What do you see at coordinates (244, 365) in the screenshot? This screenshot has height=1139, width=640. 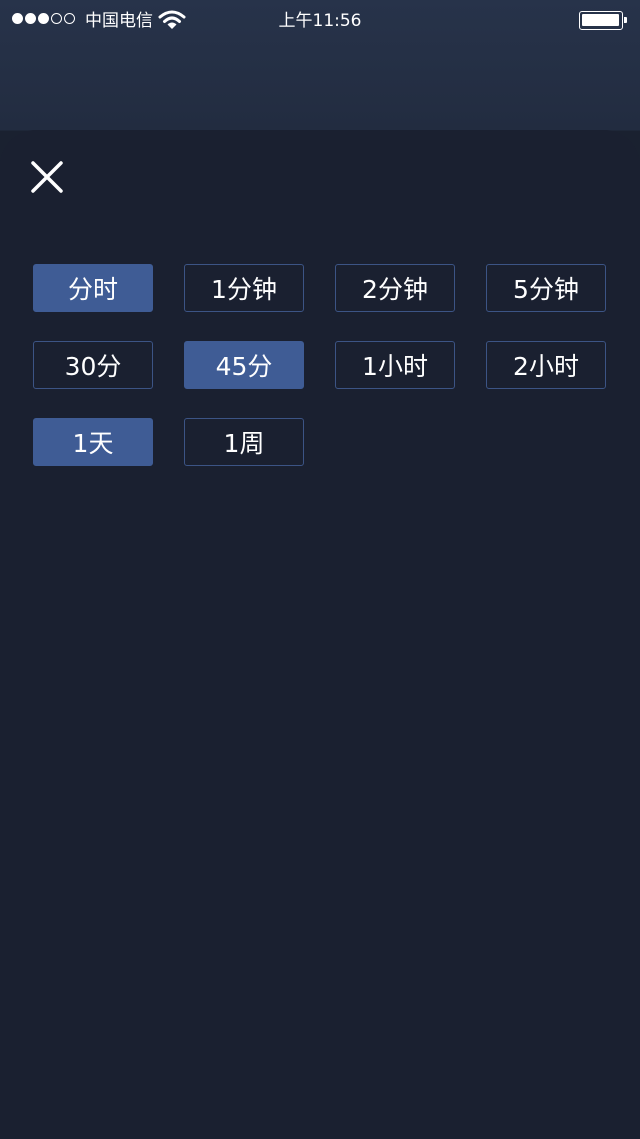 I see `period-option-45min: 45分` at bounding box center [244, 365].